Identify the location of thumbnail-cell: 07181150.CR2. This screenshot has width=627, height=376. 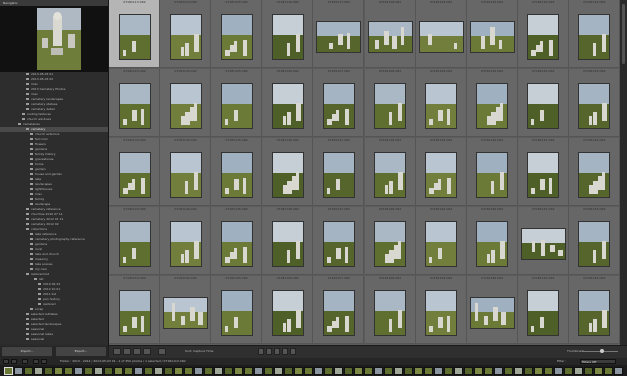
(492, 241).